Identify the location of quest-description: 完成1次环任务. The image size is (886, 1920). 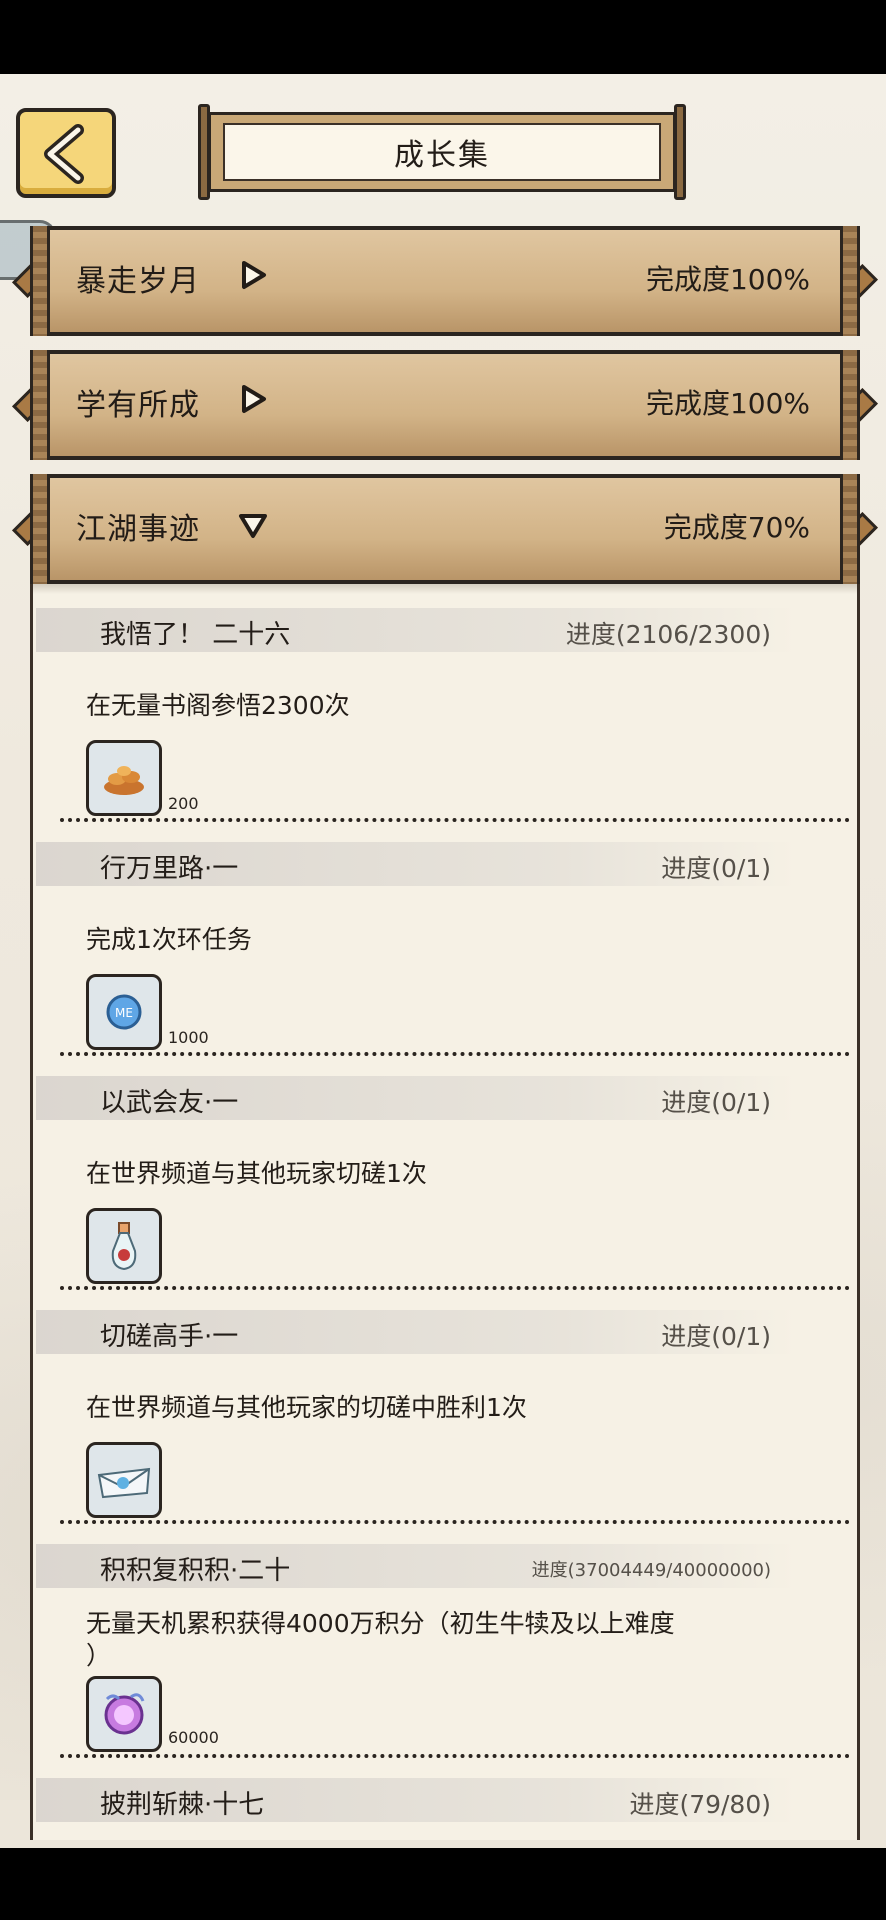
(169, 939).